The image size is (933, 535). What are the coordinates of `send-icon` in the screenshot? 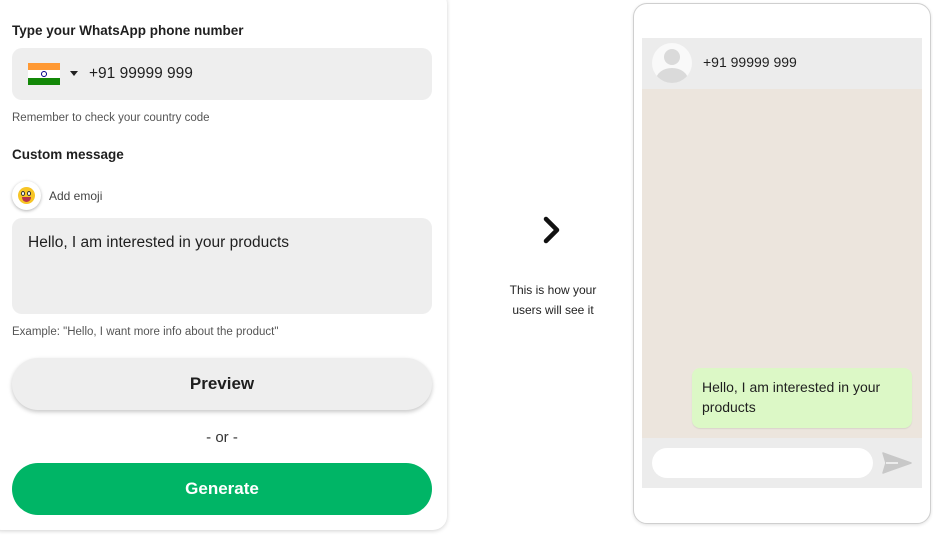 It's located at (897, 463).